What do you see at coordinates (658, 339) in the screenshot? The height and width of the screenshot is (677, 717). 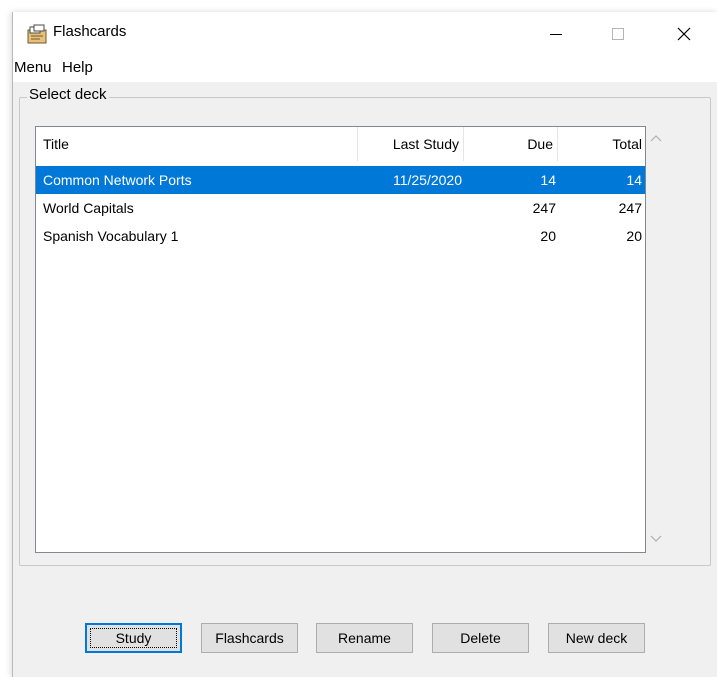 I see `list-scrollbar` at bounding box center [658, 339].